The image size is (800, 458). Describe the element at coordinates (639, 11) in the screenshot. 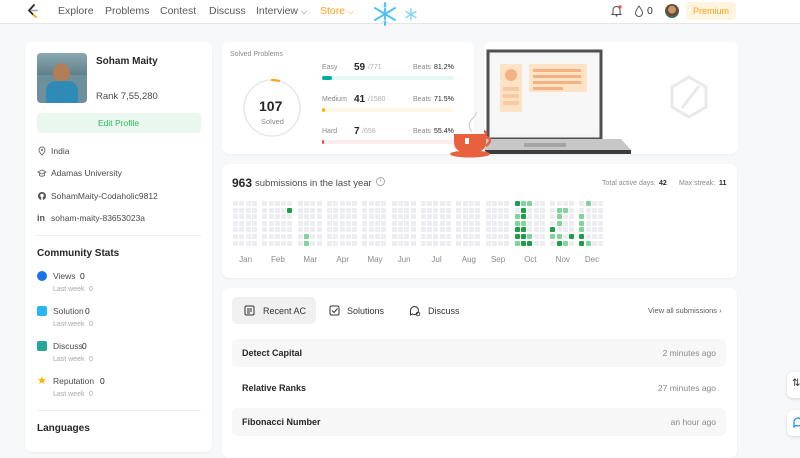

I see `coin-drop-icon` at that location.